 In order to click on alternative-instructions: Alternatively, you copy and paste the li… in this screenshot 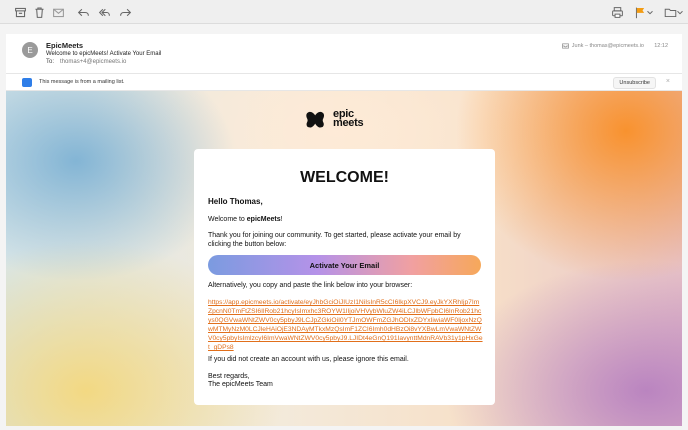, I will do `click(310, 285)`.